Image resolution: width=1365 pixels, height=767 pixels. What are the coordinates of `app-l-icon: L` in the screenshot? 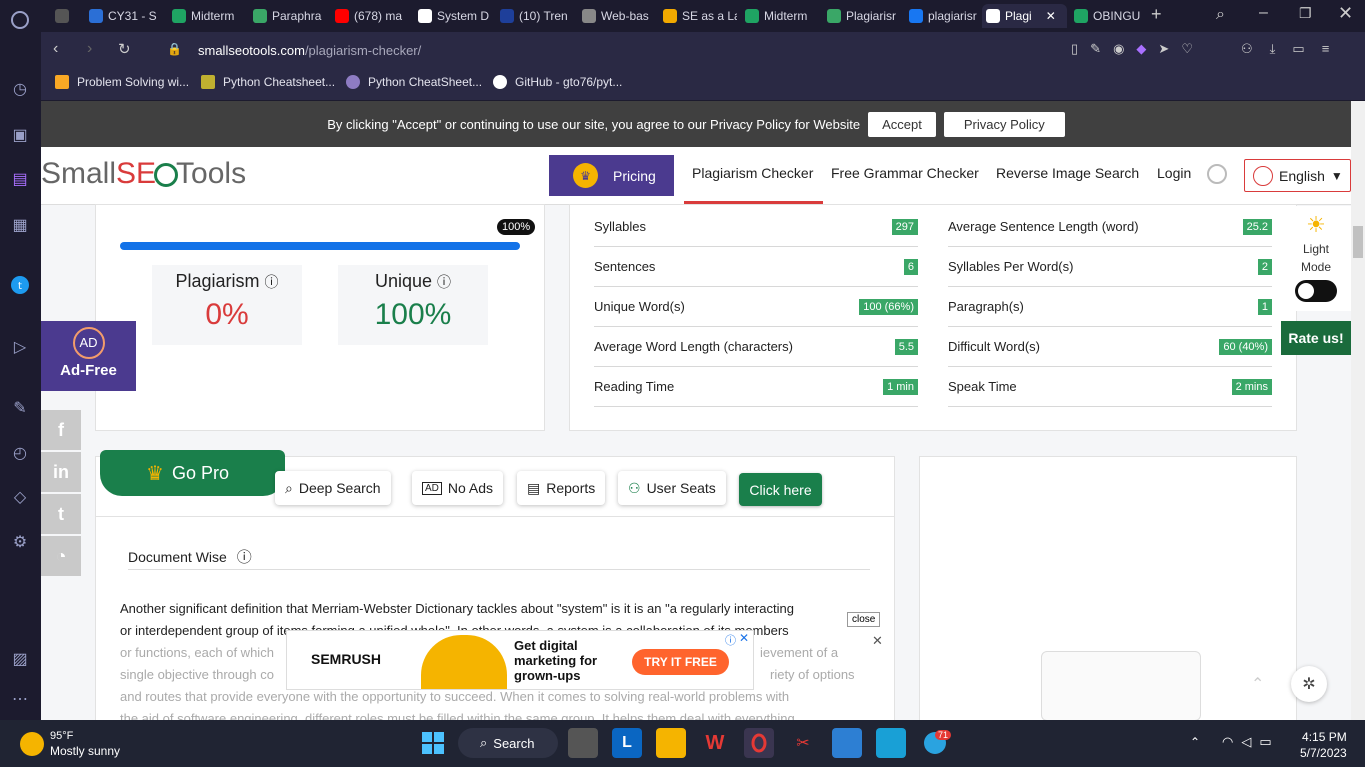 It's located at (627, 743).